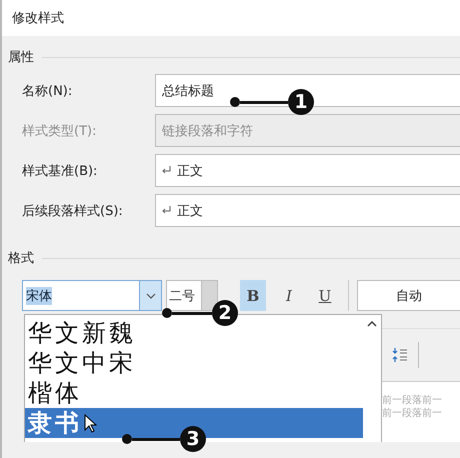 The height and width of the screenshot is (458, 460). What do you see at coordinates (60, 131) in the screenshot?
I see `field-label: 样式类型(T):` at bounding box center [60, 131].